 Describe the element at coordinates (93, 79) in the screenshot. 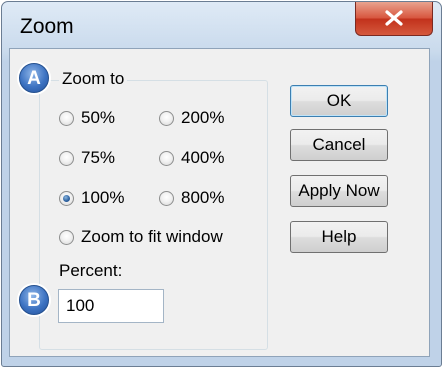

I see `zoom-to-label: Zoom to` at that location.